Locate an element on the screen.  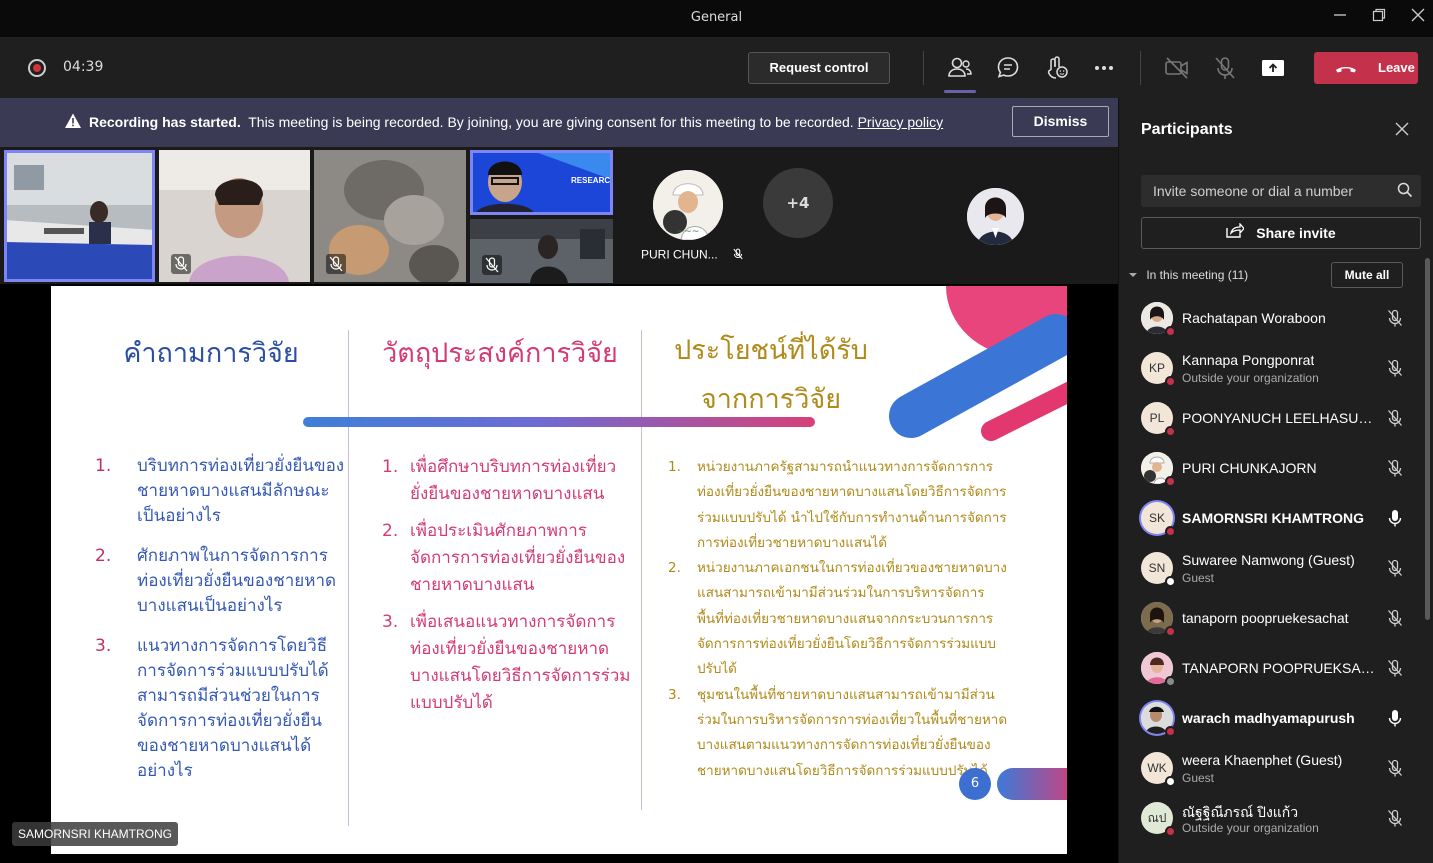
video-tile: RESEARC is located at coordinates (541, 182).